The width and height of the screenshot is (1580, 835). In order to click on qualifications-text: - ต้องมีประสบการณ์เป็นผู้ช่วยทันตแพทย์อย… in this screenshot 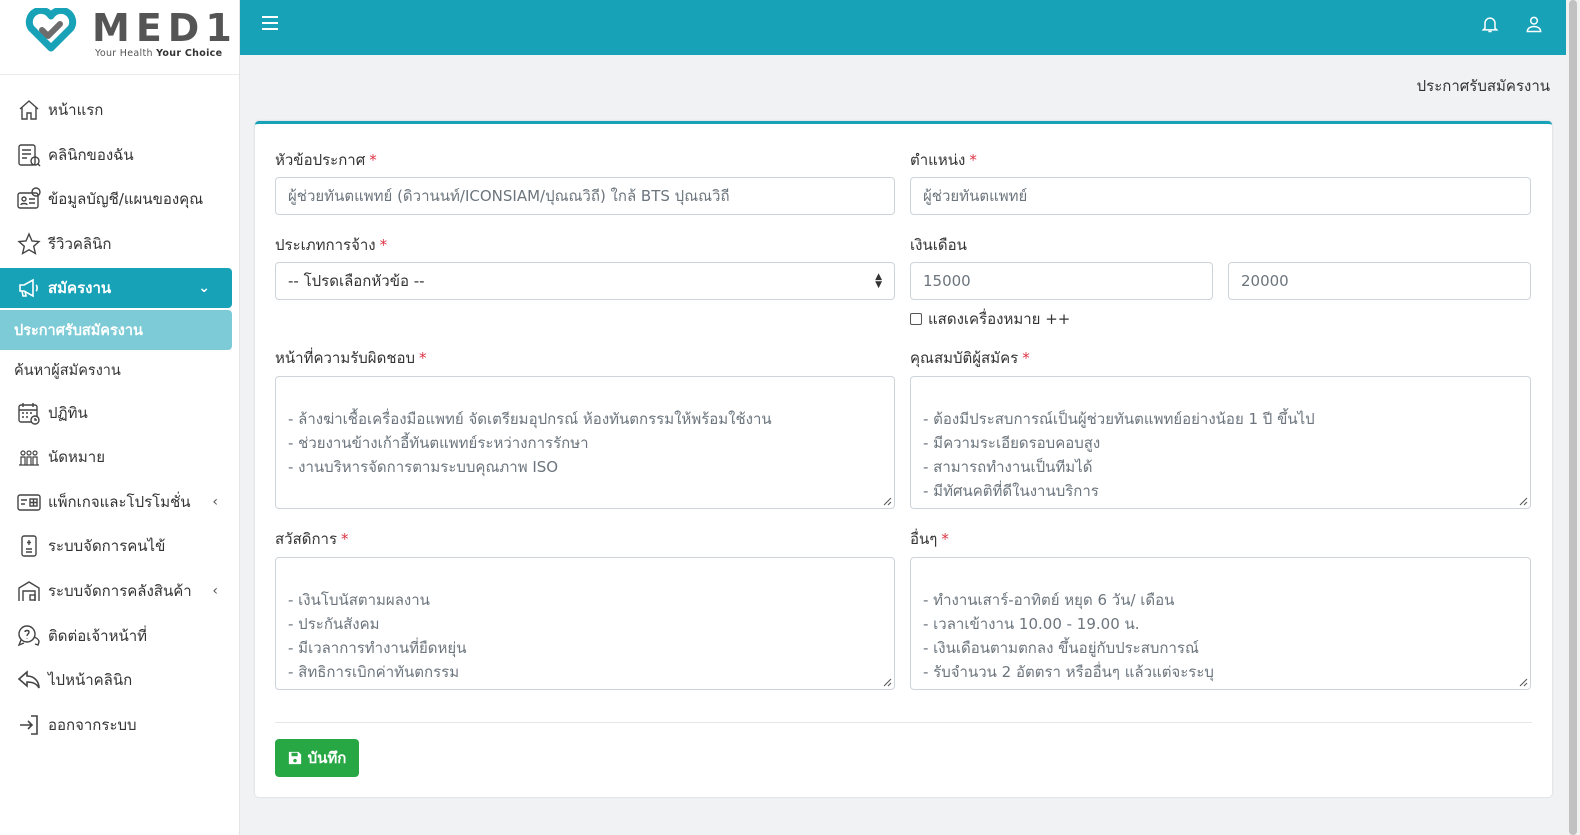, I will do `click(1119, 455)`.